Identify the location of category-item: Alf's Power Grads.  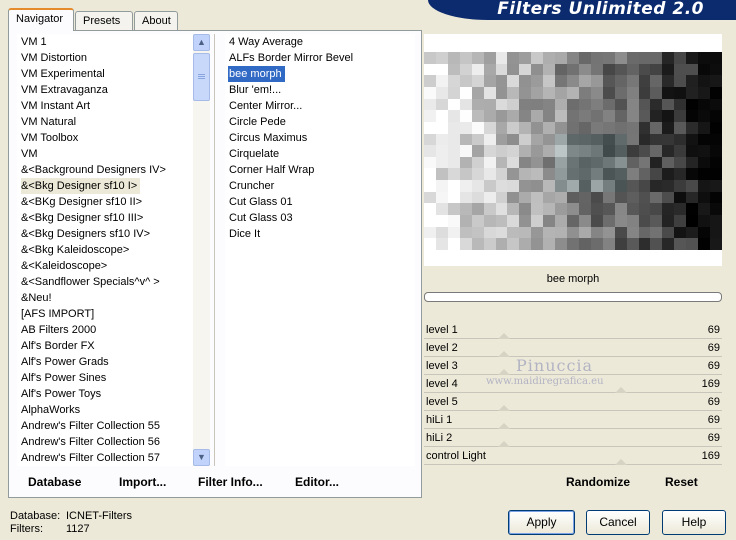
(105, 362).